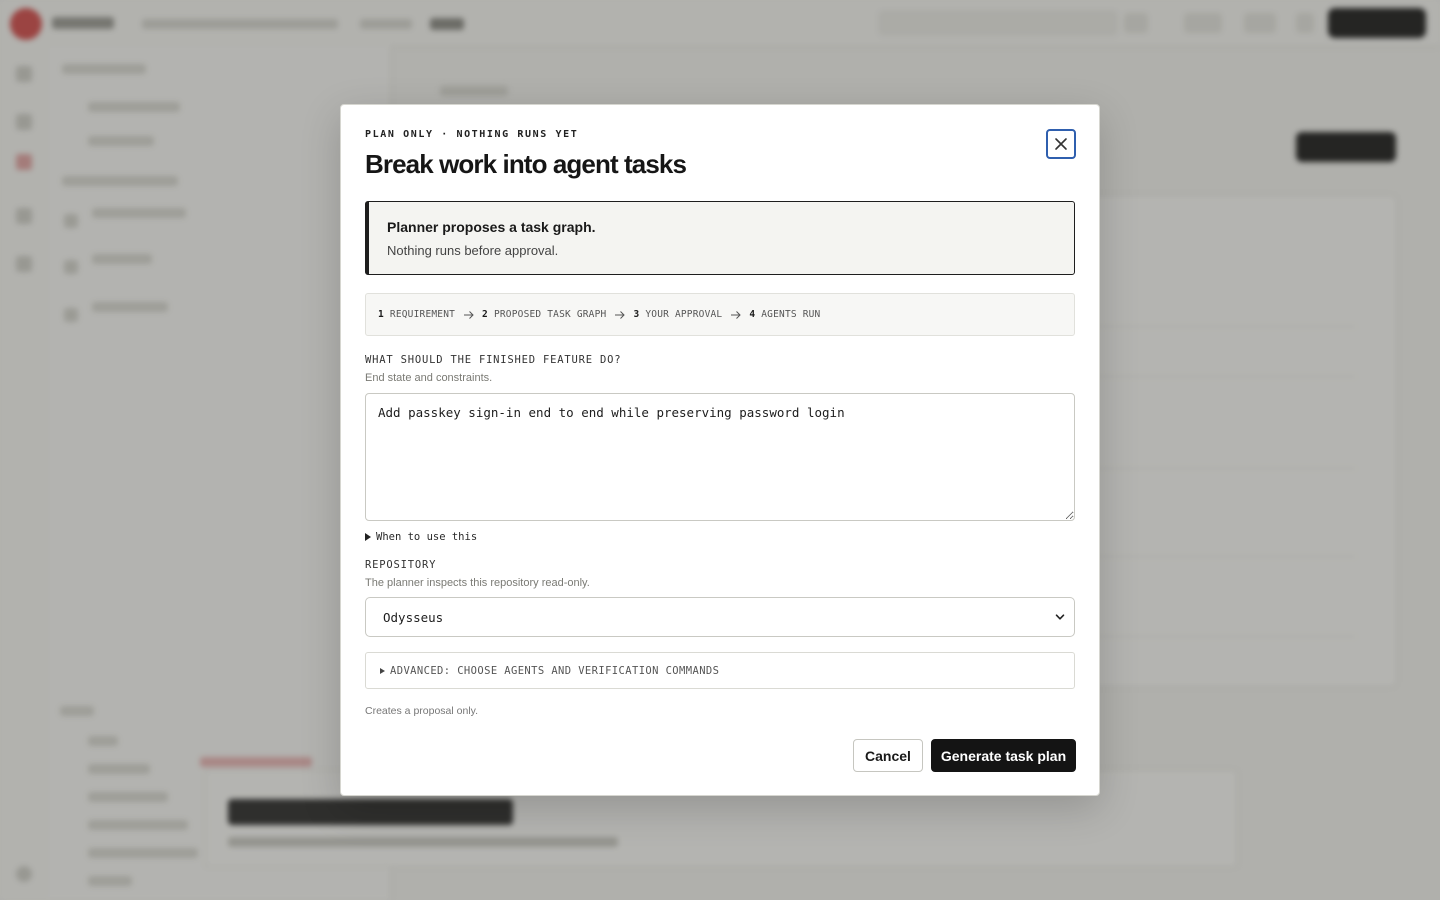 This screenshot has width=1440, height=900. Describe the element at coordinates (413, 617) in the screenshot. I see `repository-selected-value: Odysseus` at that location.